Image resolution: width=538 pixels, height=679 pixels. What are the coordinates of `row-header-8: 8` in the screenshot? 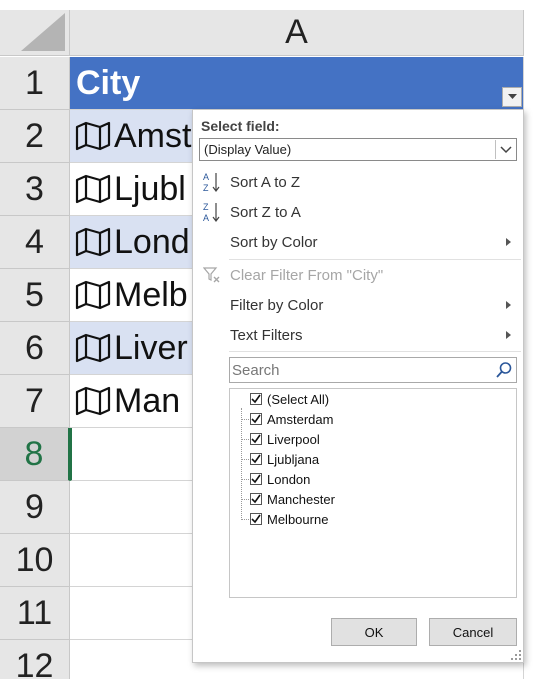 It's located at (35, 454).